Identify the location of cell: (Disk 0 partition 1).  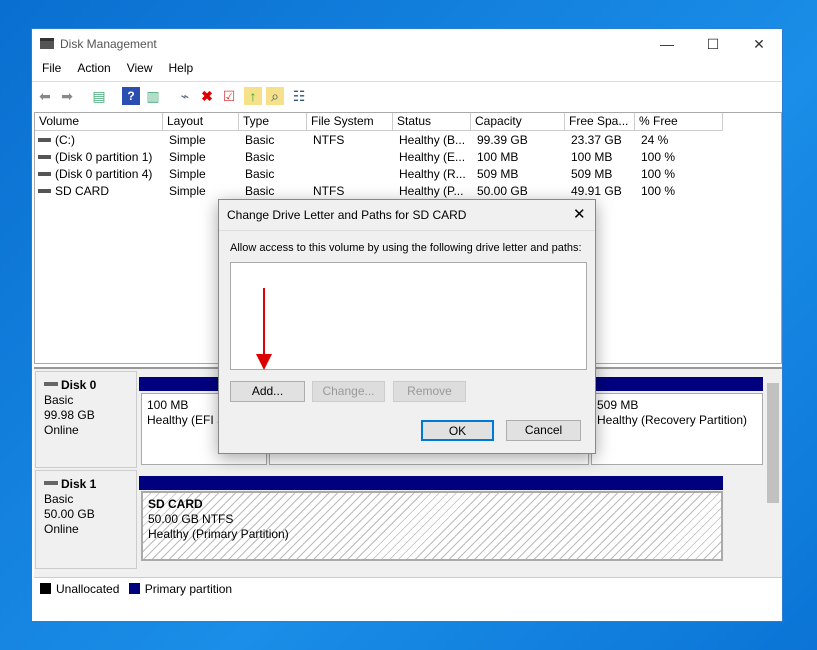
(108, 157).